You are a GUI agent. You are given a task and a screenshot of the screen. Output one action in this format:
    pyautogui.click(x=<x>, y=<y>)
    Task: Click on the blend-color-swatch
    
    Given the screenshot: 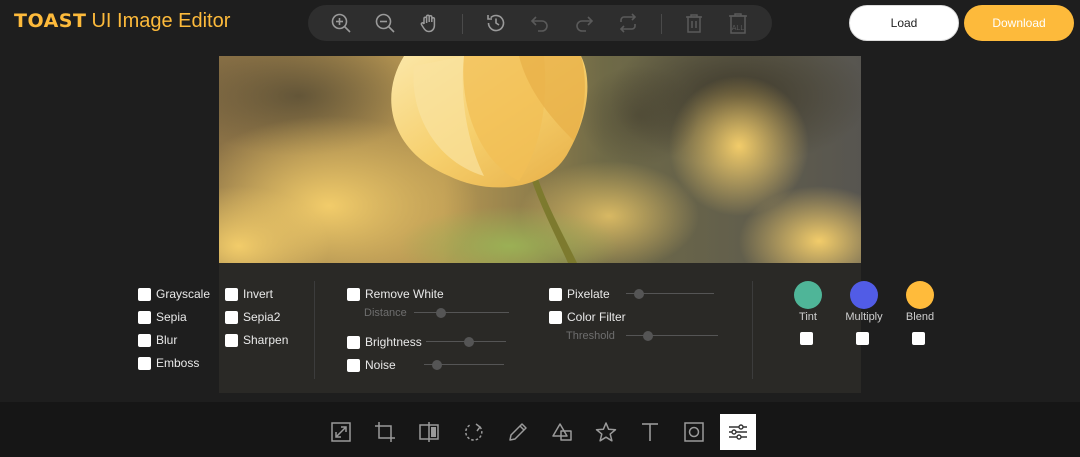 What is the action you would take?
    pyautogui.click(x=920, y=295)
    